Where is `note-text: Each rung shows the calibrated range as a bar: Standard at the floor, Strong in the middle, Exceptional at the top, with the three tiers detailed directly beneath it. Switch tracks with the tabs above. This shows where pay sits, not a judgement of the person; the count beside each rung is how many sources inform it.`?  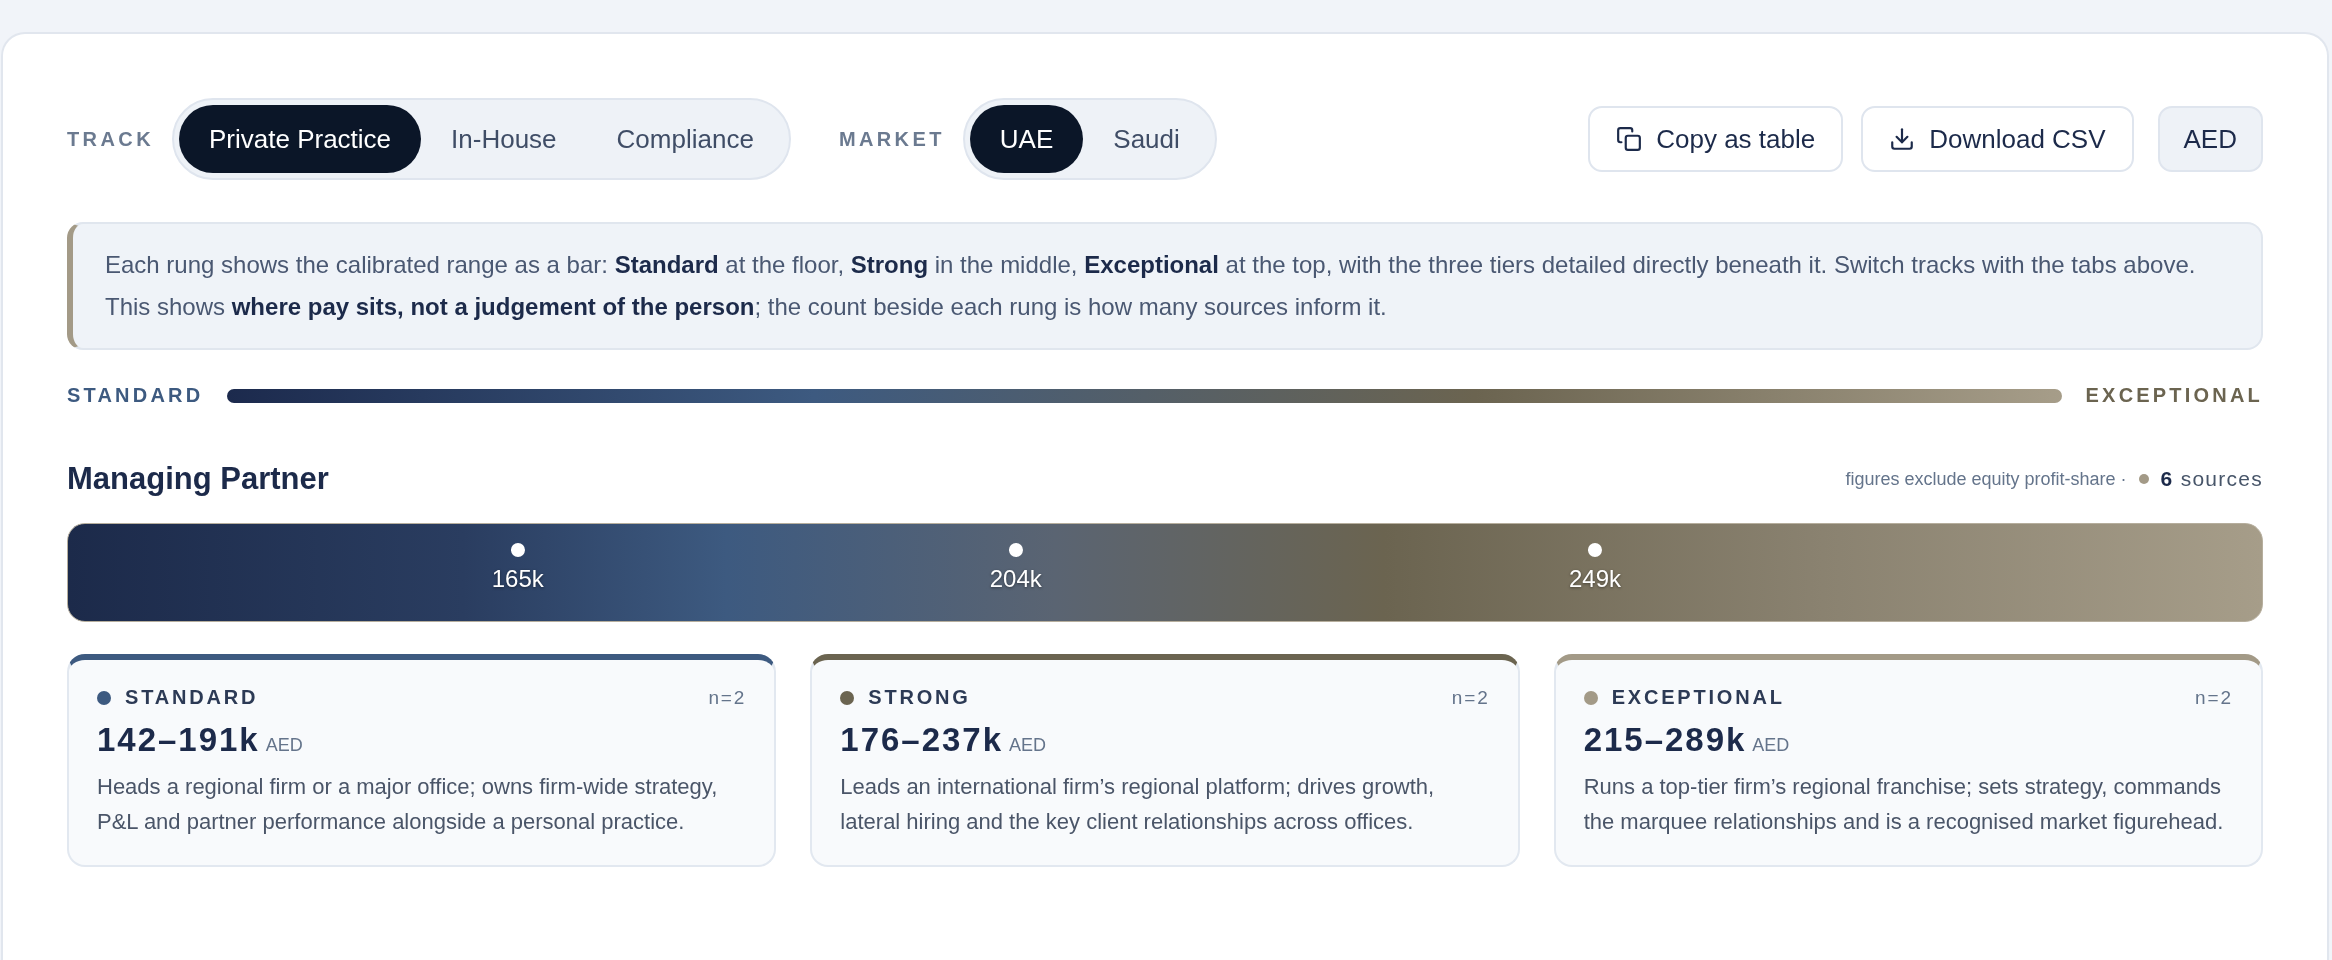
note-text: Each rung shows the calibrated range as a bar: Standard at the floor, Strong in the middle, Exceptional at the top, with the three tiers detailed directly beneath it. Switch tracks with the tabs above. This shows where pay sits, not a judgement of the person; the count beside each rung is how many sources inform it. is located at coordinates (1151, 286).